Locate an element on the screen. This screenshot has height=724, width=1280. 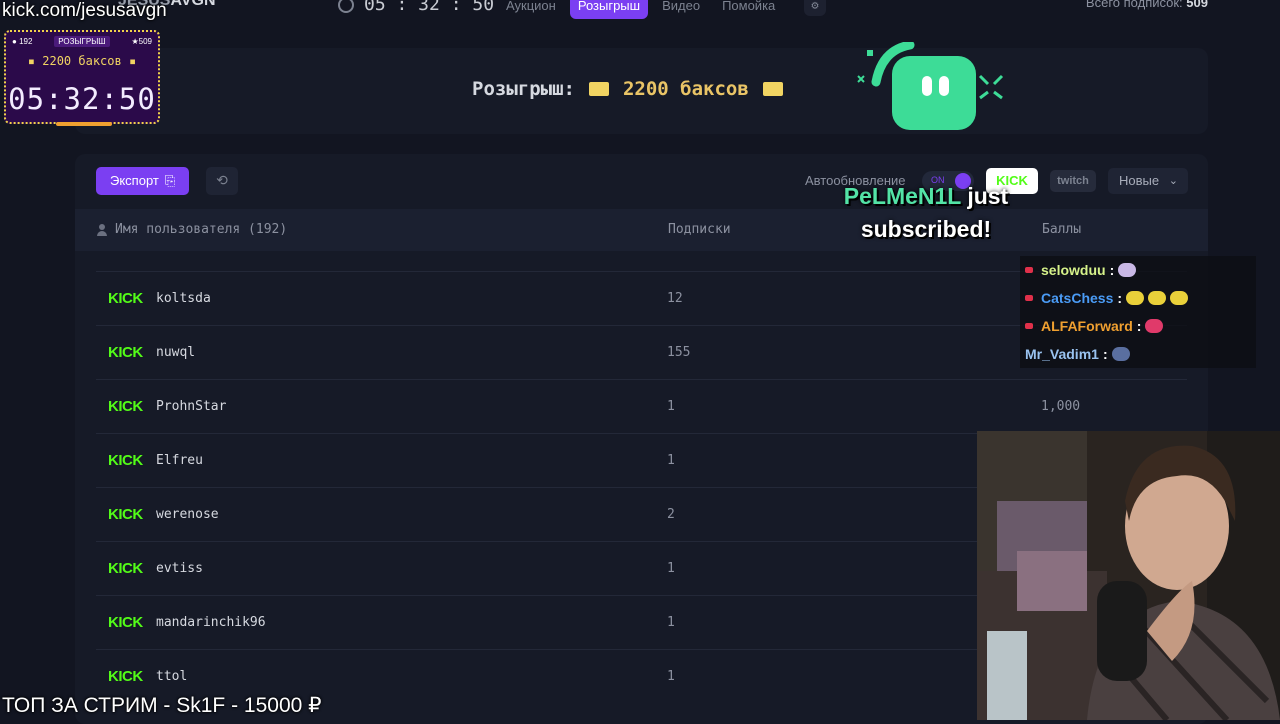
webcam-feed is located at coordinates (1128, 575).